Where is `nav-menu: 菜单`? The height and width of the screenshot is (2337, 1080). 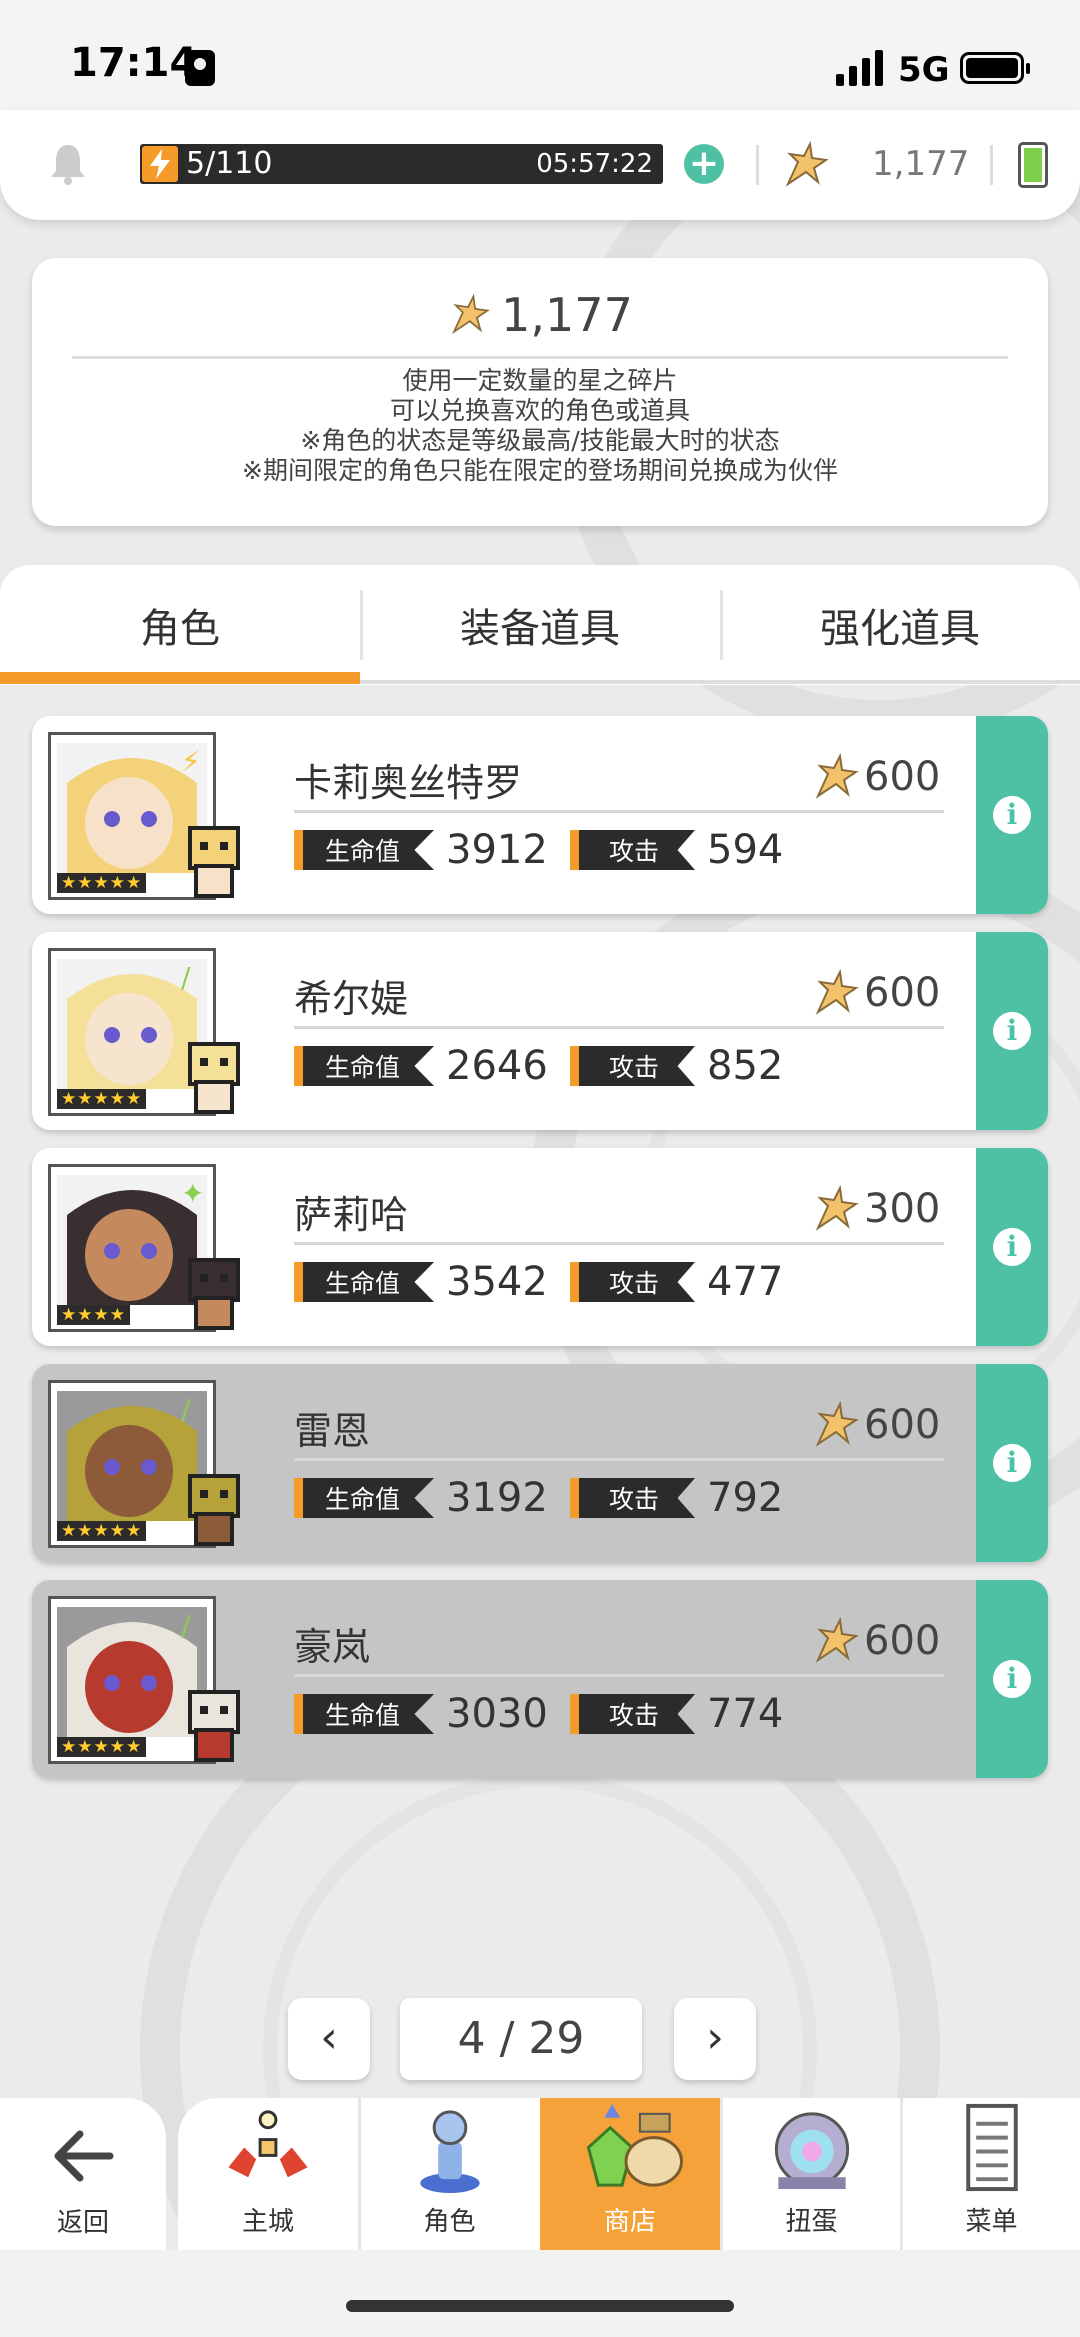
nav-menu: 菜单 is located at coordinates (990, 2174).